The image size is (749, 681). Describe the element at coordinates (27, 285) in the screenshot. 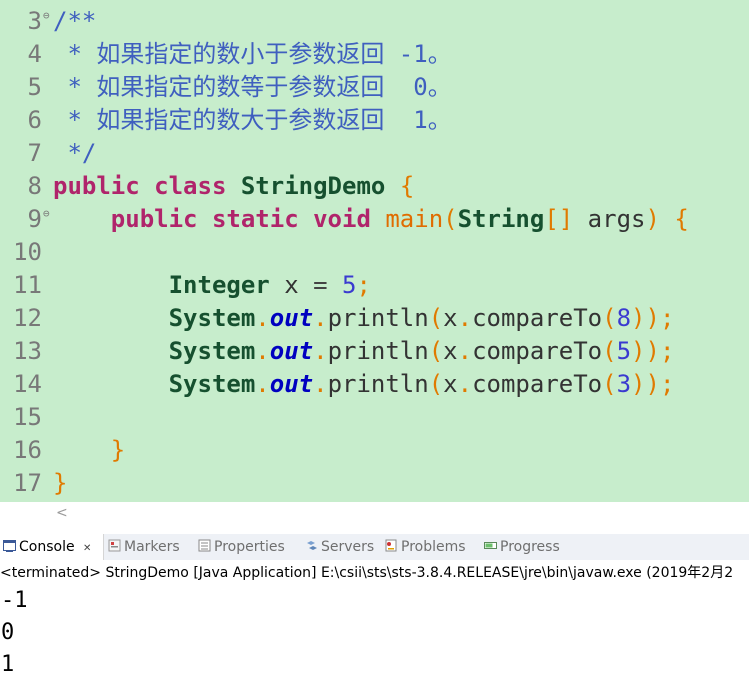

I see `line-number: 11` at that location.